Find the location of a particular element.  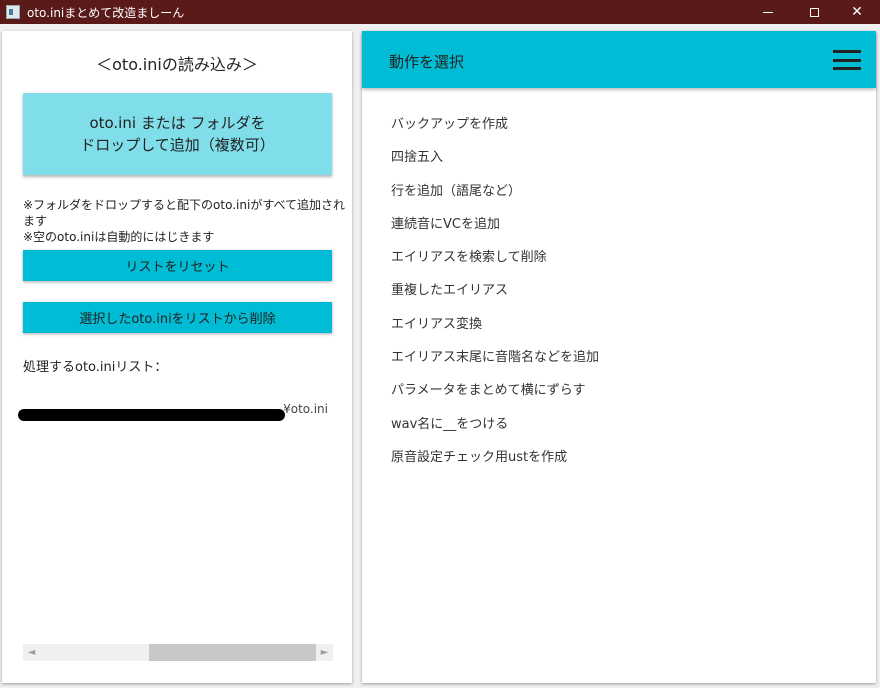

menu-item-backup: バックアップを作成 is located at coordinates (495, 133).